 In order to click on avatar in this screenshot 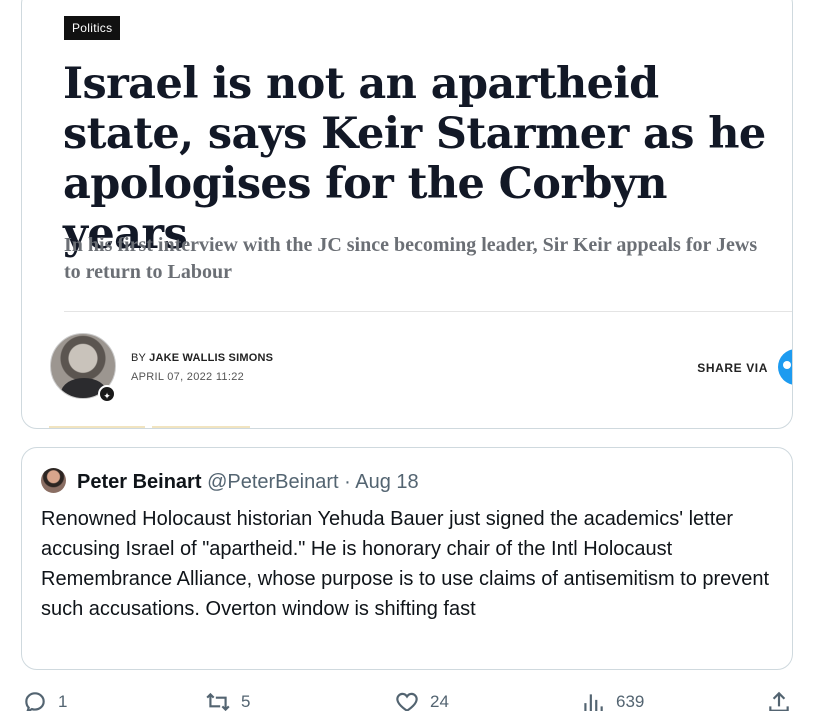, I will do `click(53, 480)`.